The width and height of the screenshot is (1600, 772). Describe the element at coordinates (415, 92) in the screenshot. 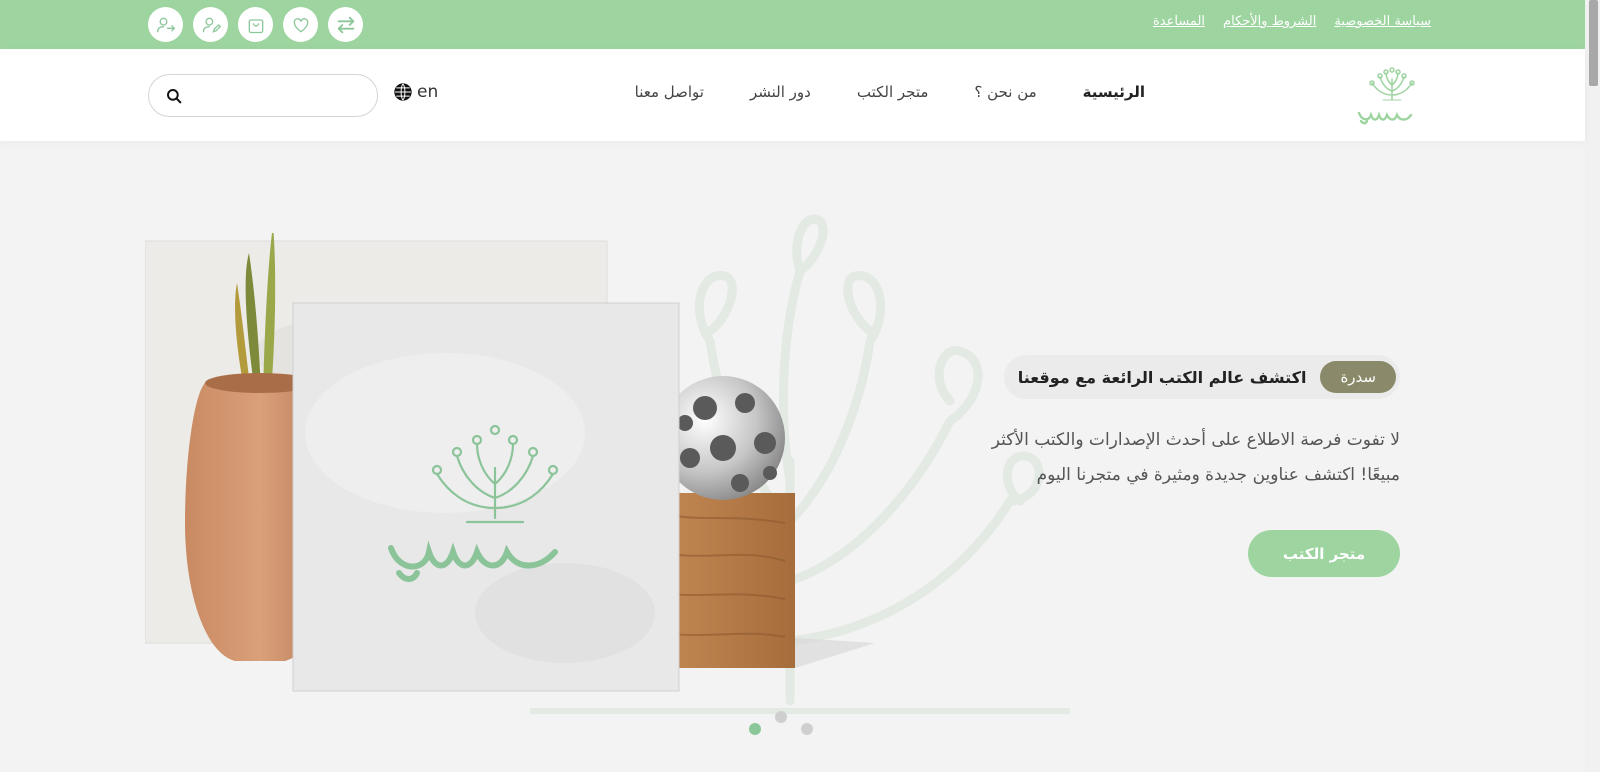

I see `language-switcher: en` at that location.